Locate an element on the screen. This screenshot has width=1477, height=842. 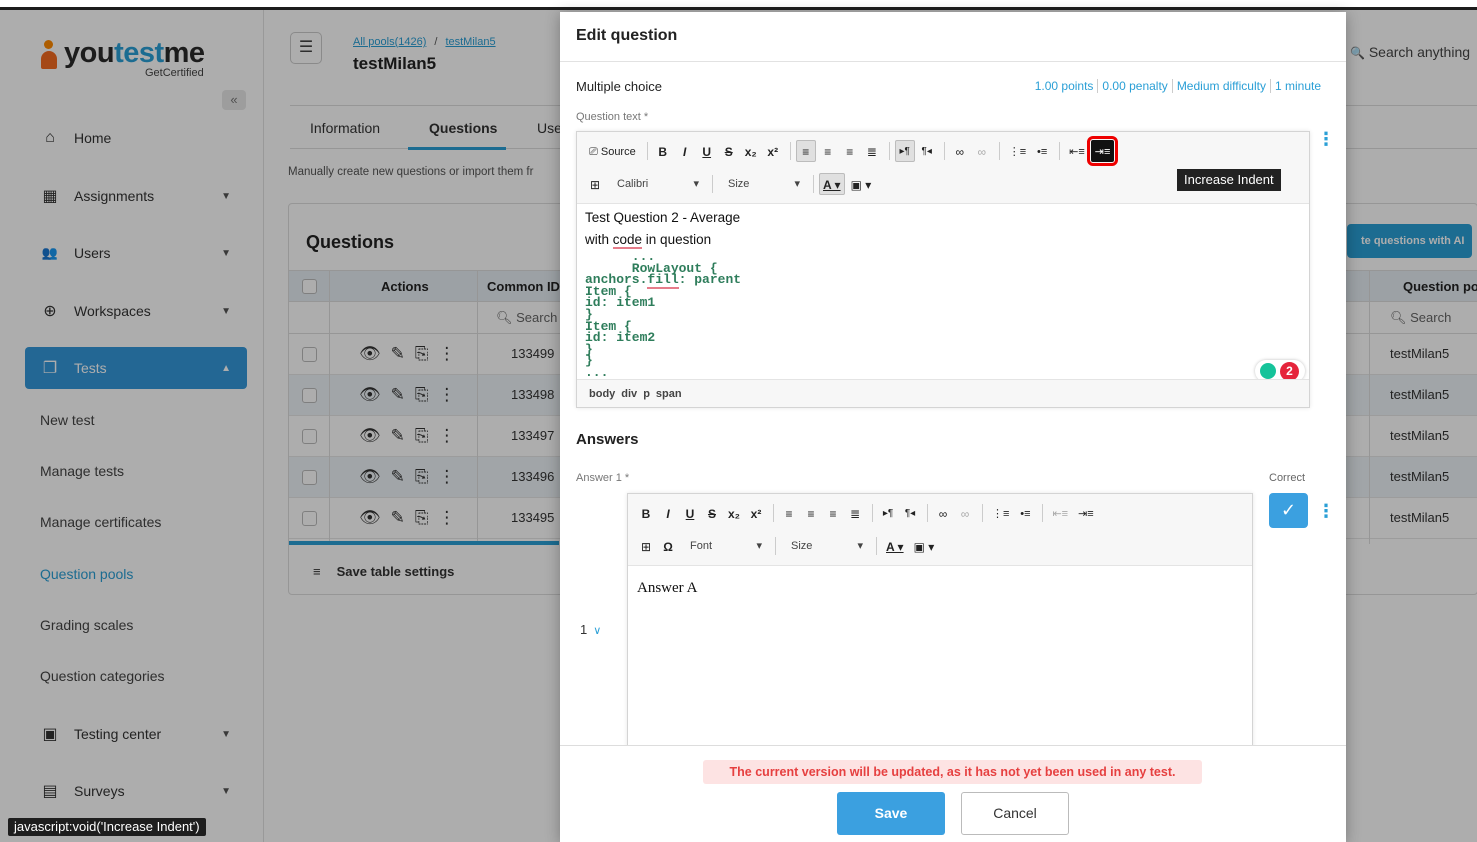
modal-header: Edit question is located at coordinates (953, 37).